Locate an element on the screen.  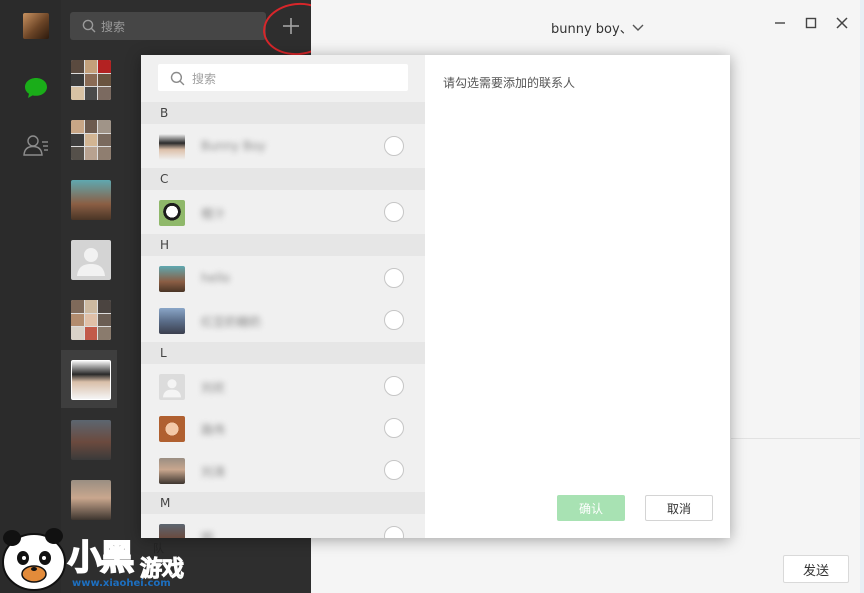
session-search-input: 搜索 is located at coordinates (168, 26).